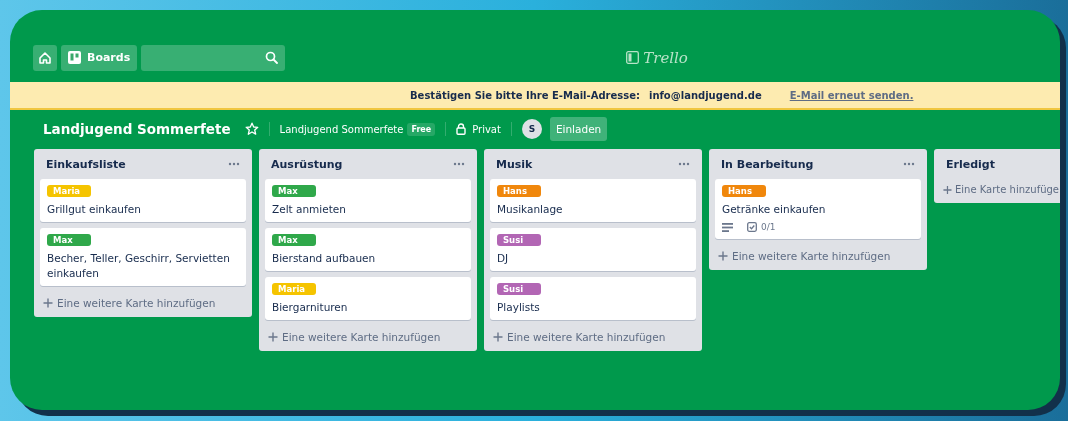 The width and height of the screenshot is (1068, 421). Describe the element at coordinates (503, 258) in the screenshot. I see `card-title: DJ` at that location.